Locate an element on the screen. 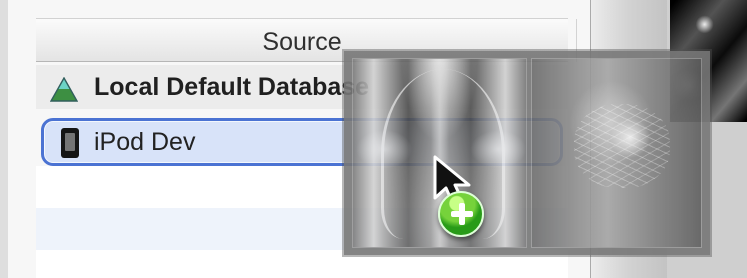 This screenshot has height=278, width=747. source-group-label: Local Default Database is located at coordinates (232, 87).